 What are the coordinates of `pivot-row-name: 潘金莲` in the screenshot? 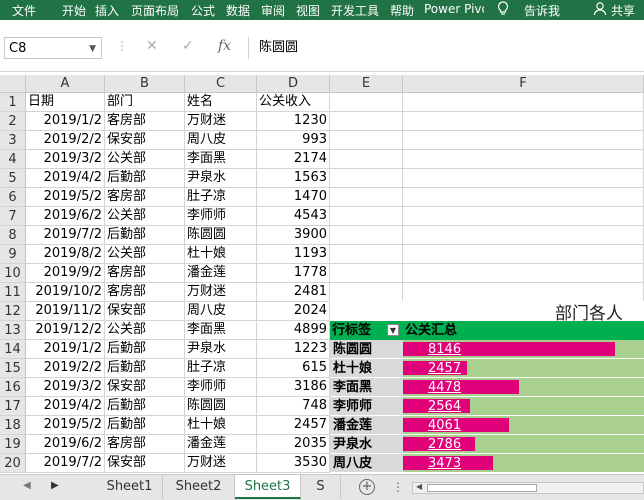 It's located at (366, 425).